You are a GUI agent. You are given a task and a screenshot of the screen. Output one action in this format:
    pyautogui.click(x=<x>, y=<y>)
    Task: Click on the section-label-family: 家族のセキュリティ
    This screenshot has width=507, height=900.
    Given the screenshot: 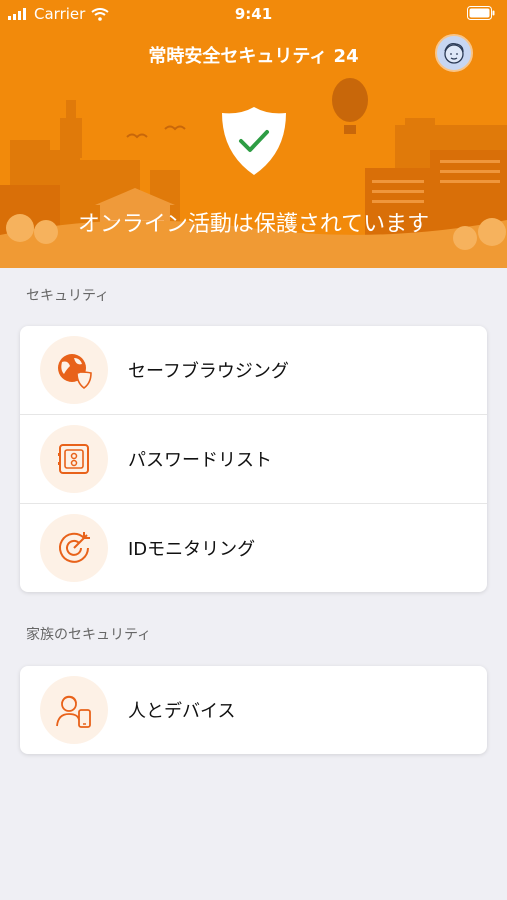 What is the action you would take?
    pyautogui.click(x=89, y=635)
    